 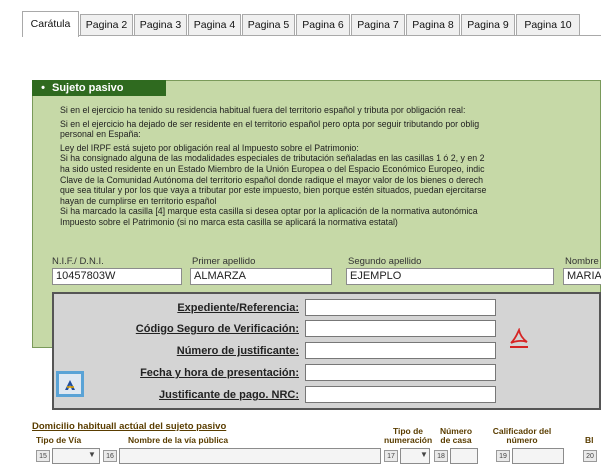 I want to click on field-number-badge: 15, so click(x=43, y=456).